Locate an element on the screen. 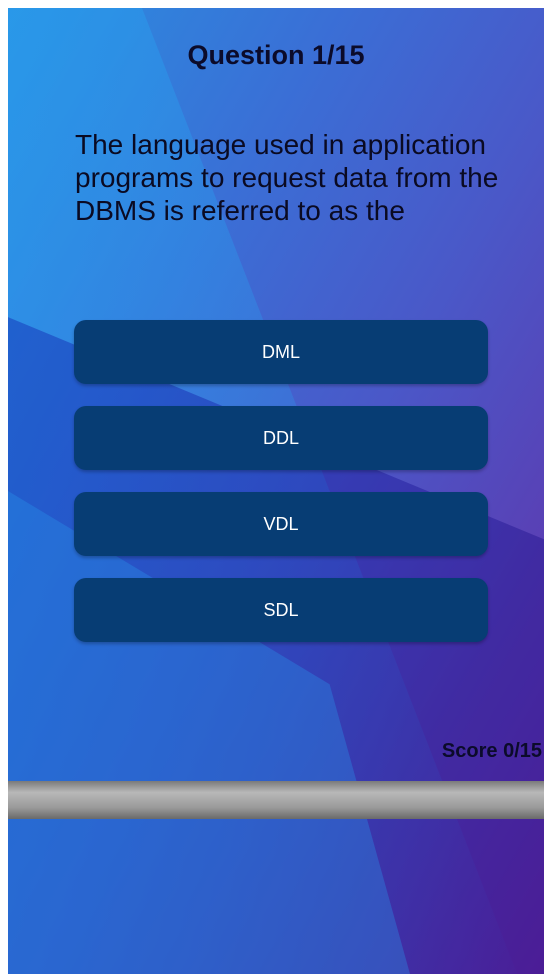 The height and width of the screenshot is (974, 544). question-counter: Question 1/15 is located at coordinates (276, 55).